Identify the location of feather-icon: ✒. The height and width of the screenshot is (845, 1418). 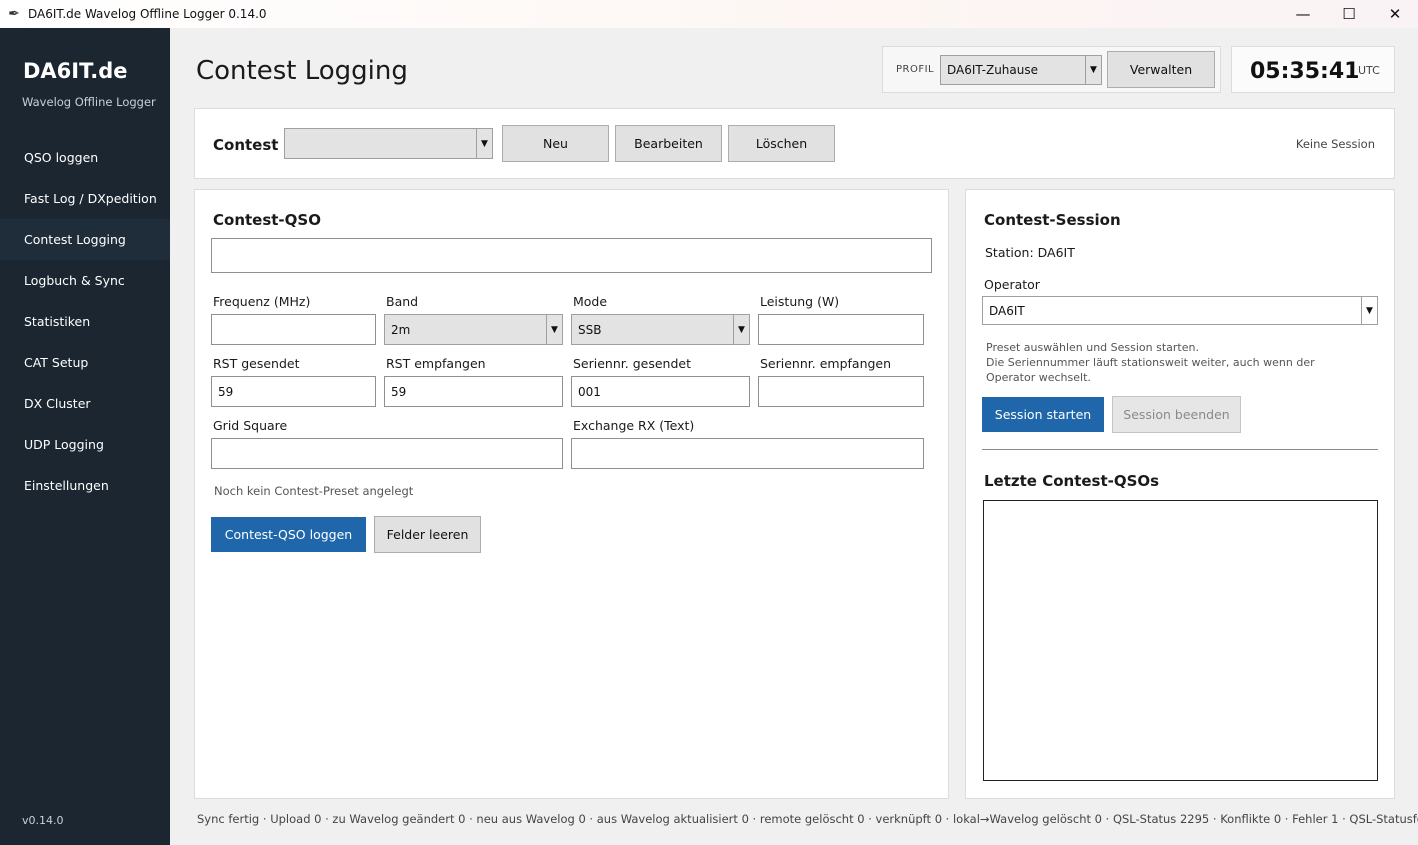
(14, 14).